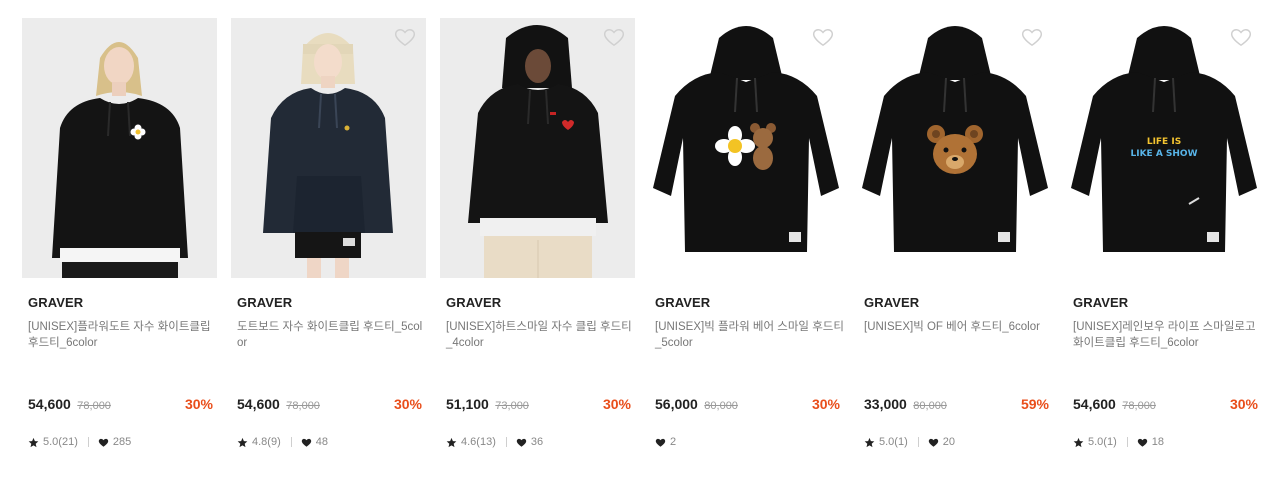 The width and height of the screenshot is (1280, 484). What do you see at coordinates (1118, 442) in the screenshot?
I see `product-meta: 5.0(1) 18` at bounding box center [1118, 442].